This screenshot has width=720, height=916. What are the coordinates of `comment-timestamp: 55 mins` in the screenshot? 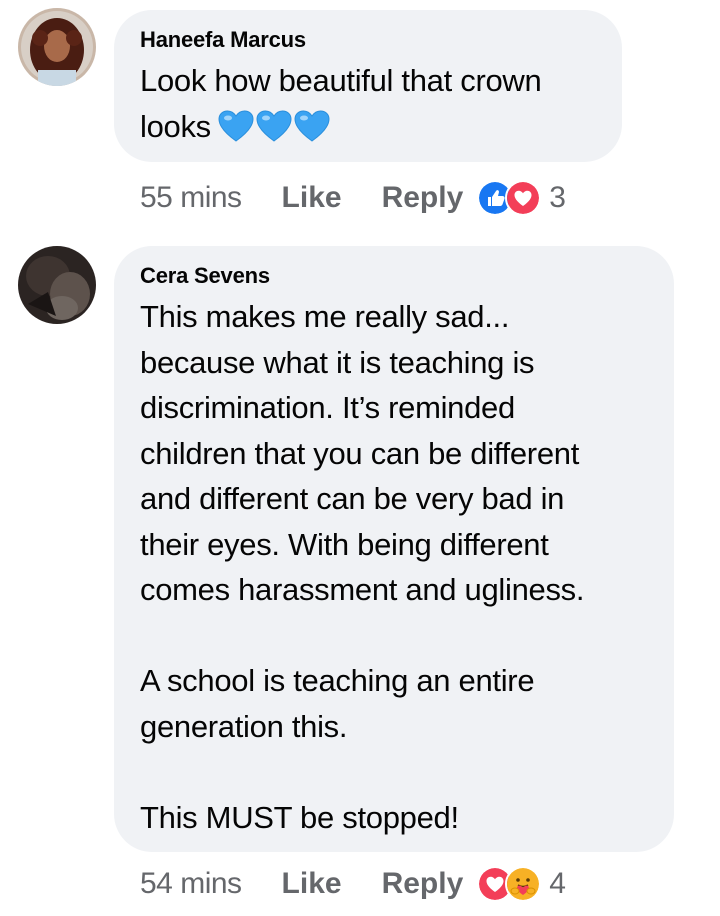 It's located at (191, 198).